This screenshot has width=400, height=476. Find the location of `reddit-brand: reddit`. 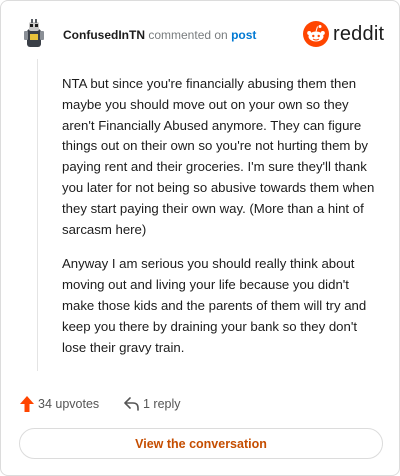

reddit-brand: reddit is located at coordinates (344, 34).